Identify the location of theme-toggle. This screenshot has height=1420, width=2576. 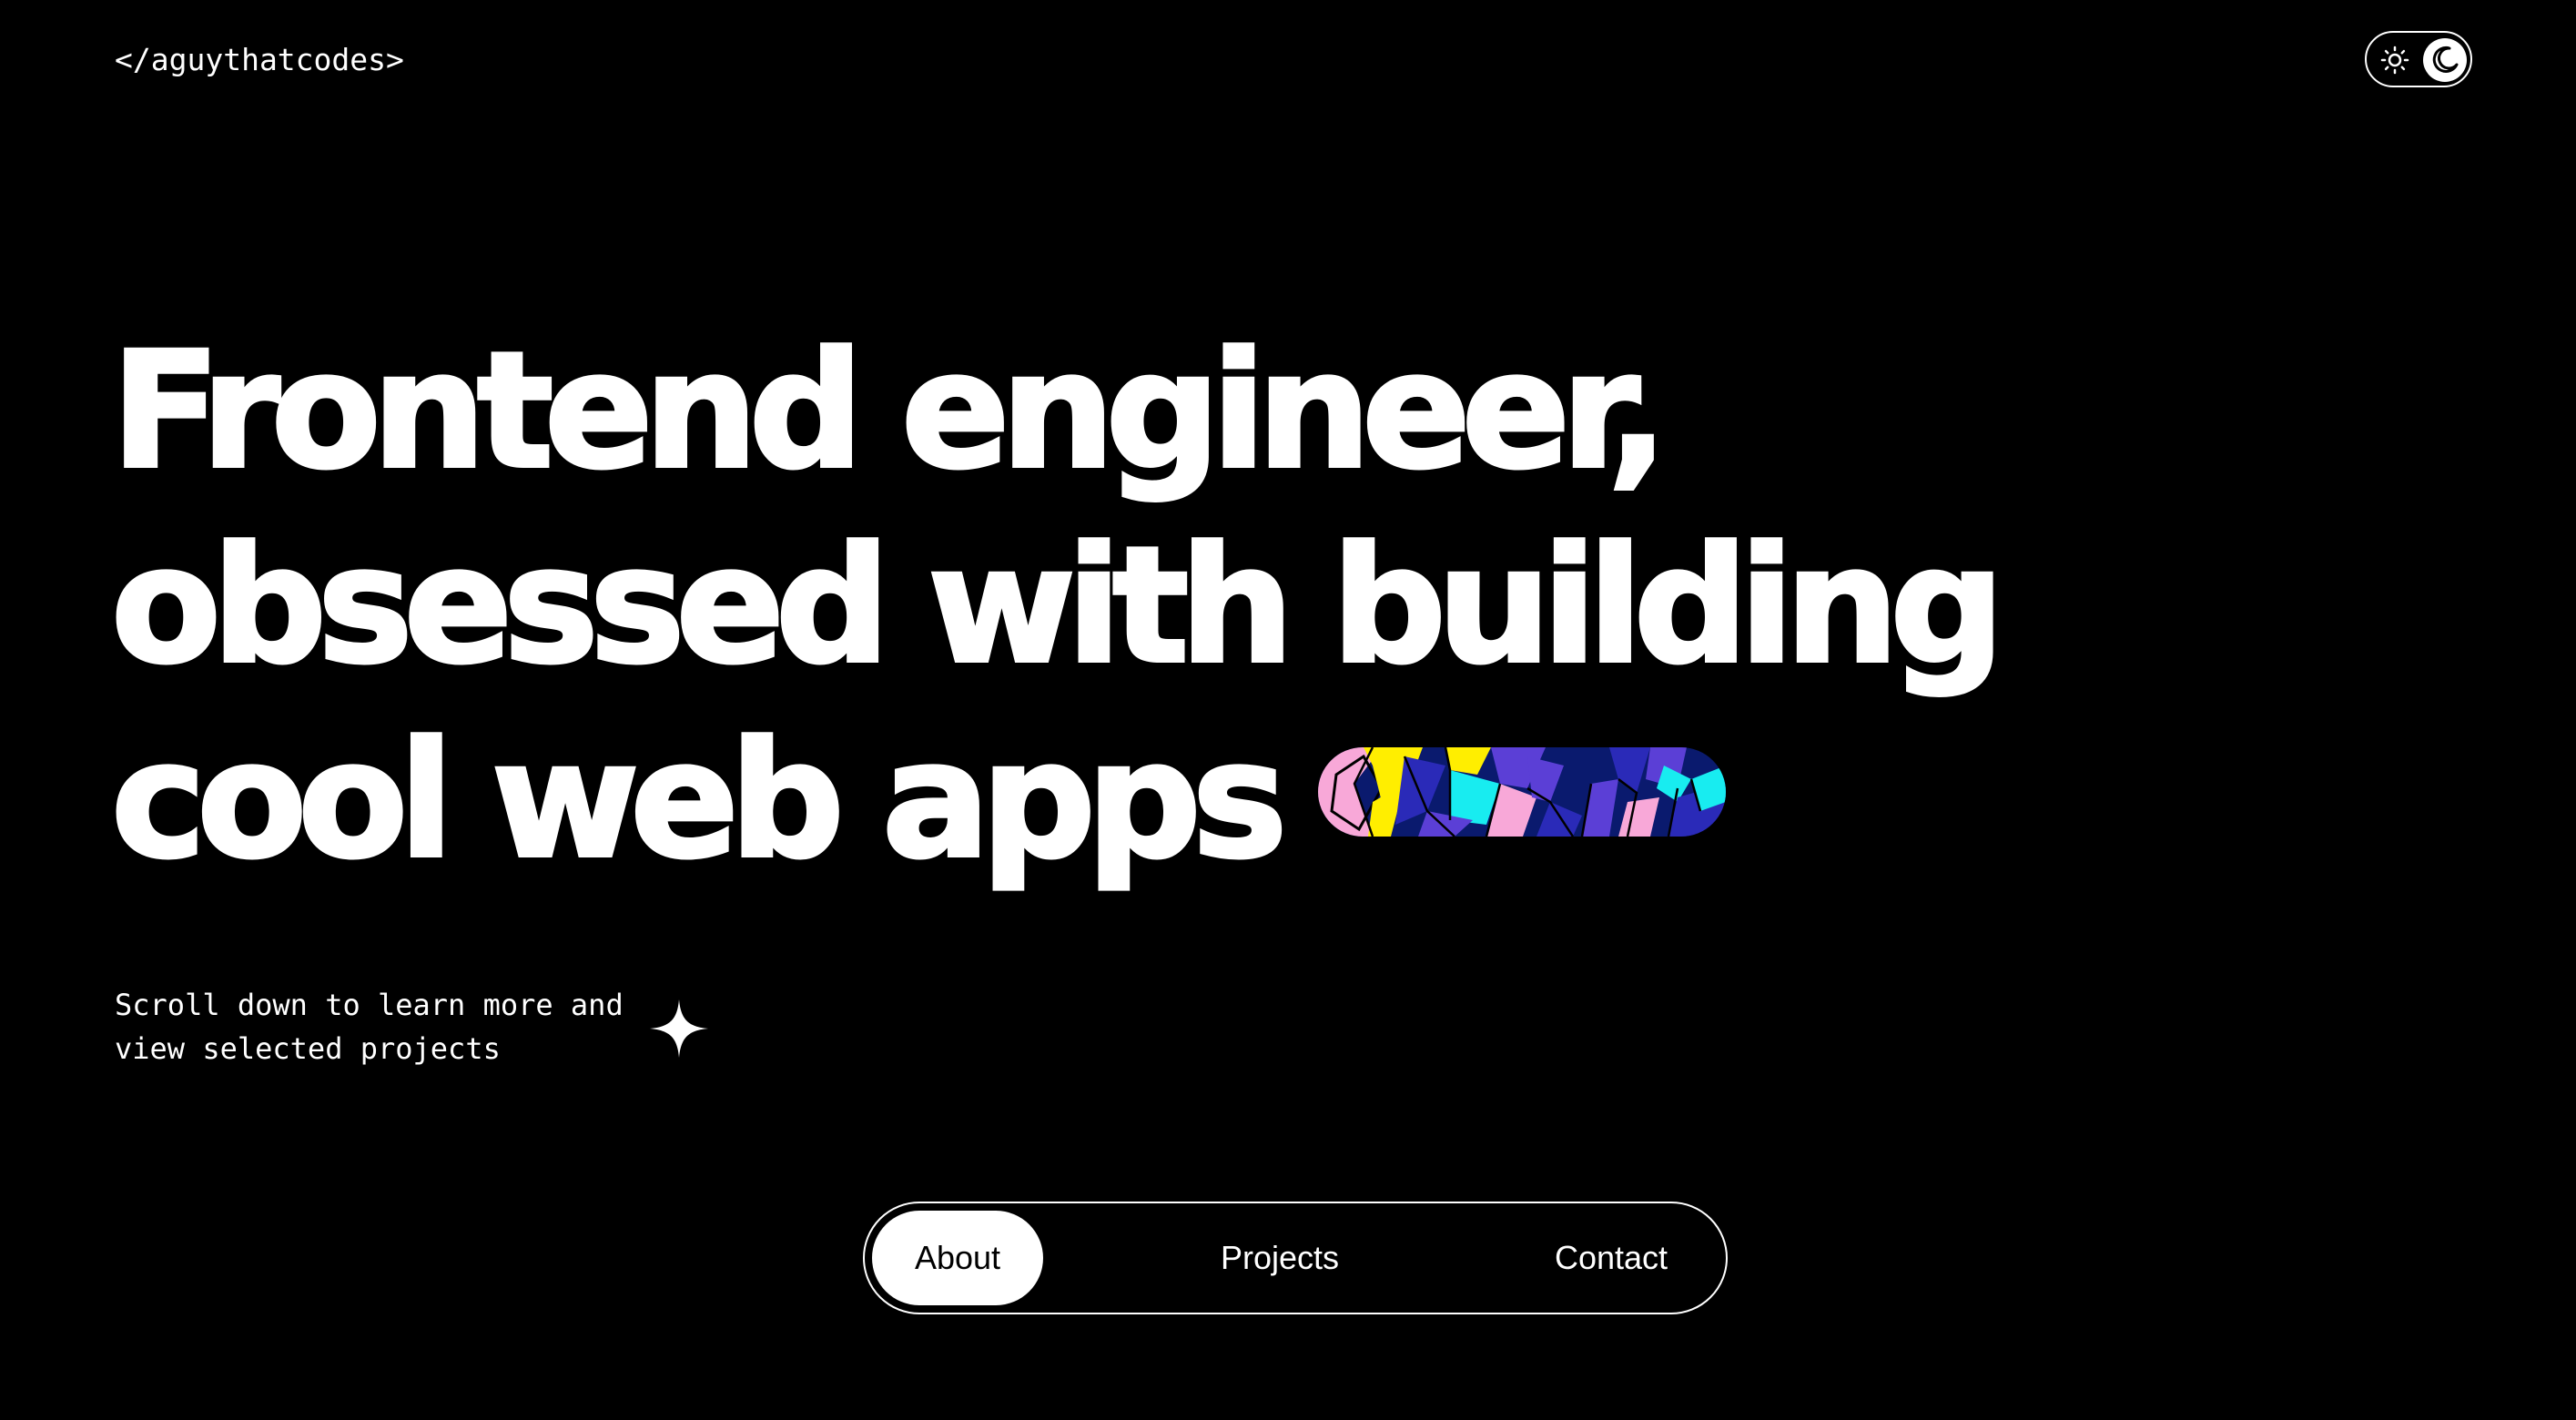
(2418, 59).